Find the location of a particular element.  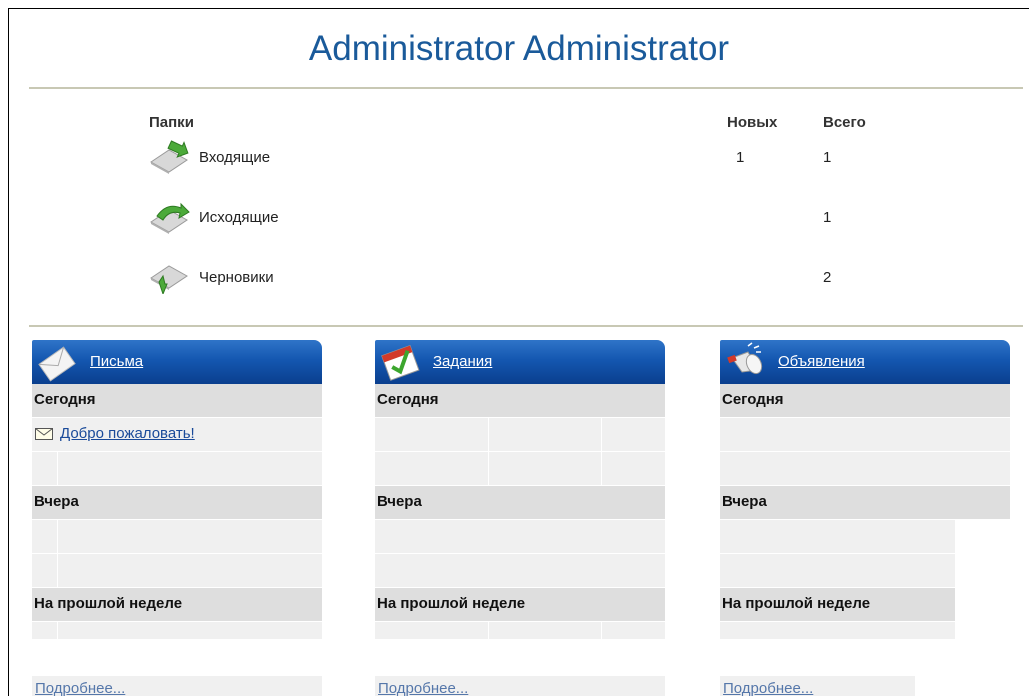

list-item: Добро пожаловать! is located at coordinates (177, 435).